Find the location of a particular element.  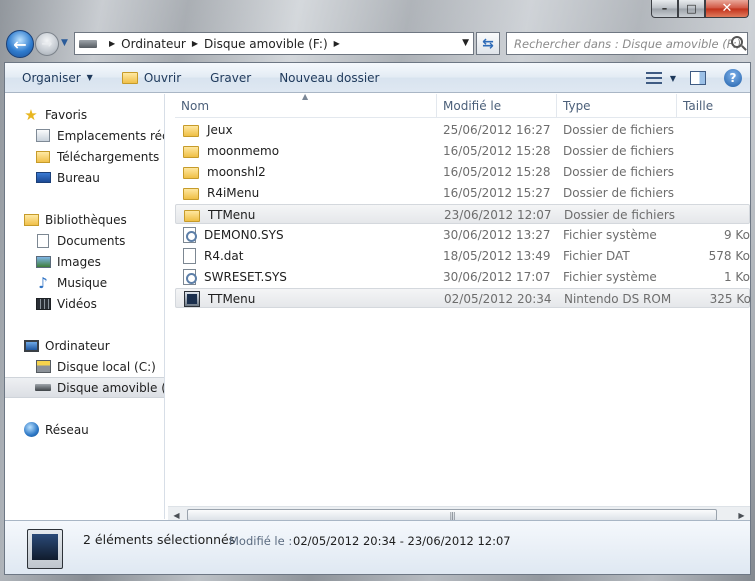

grip-icon: ||| is located at coordinates (452, 515).